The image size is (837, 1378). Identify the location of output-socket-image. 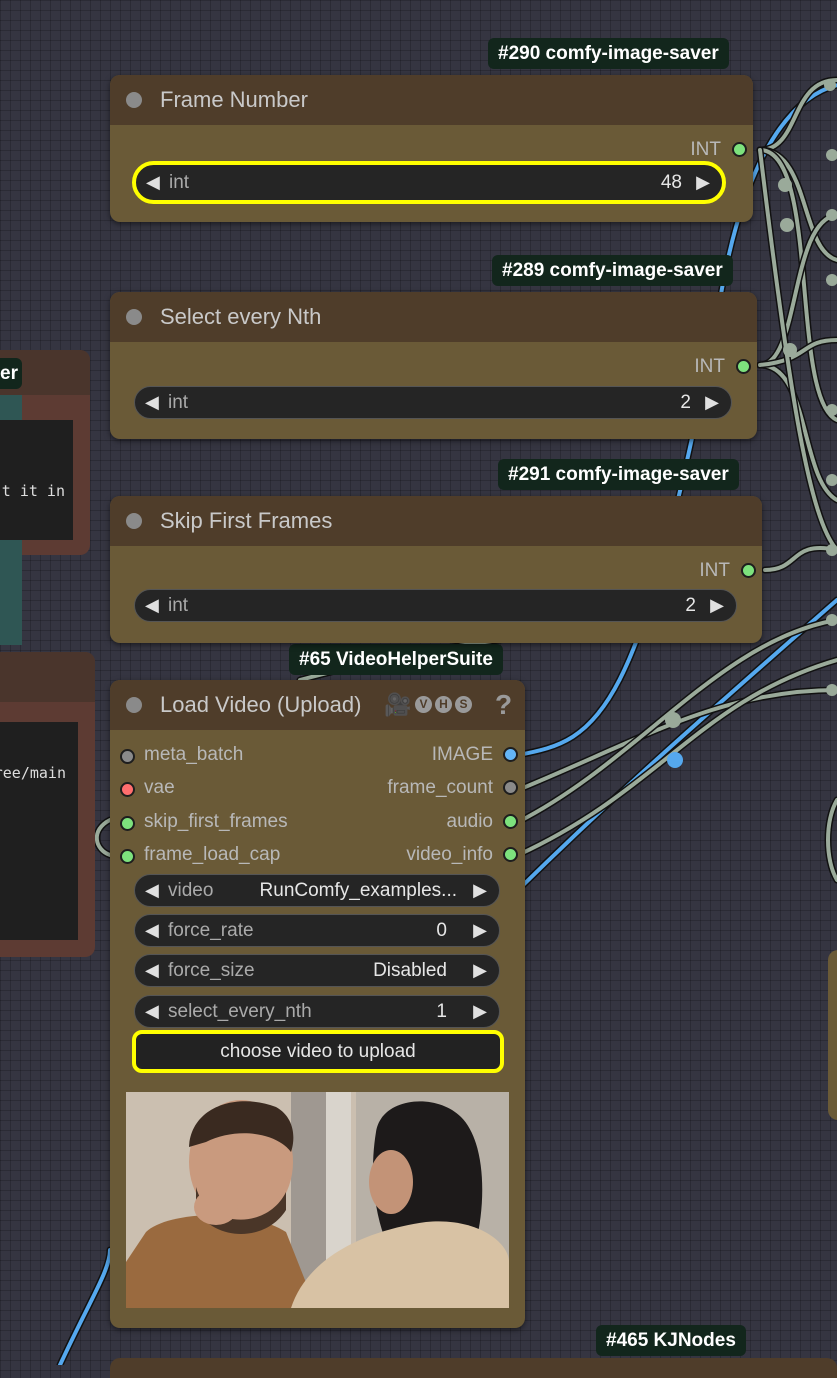
(510, 754).